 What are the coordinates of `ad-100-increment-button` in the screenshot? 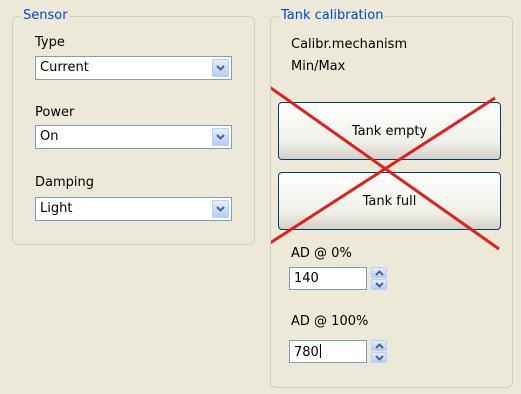 It's located at (379, 345).